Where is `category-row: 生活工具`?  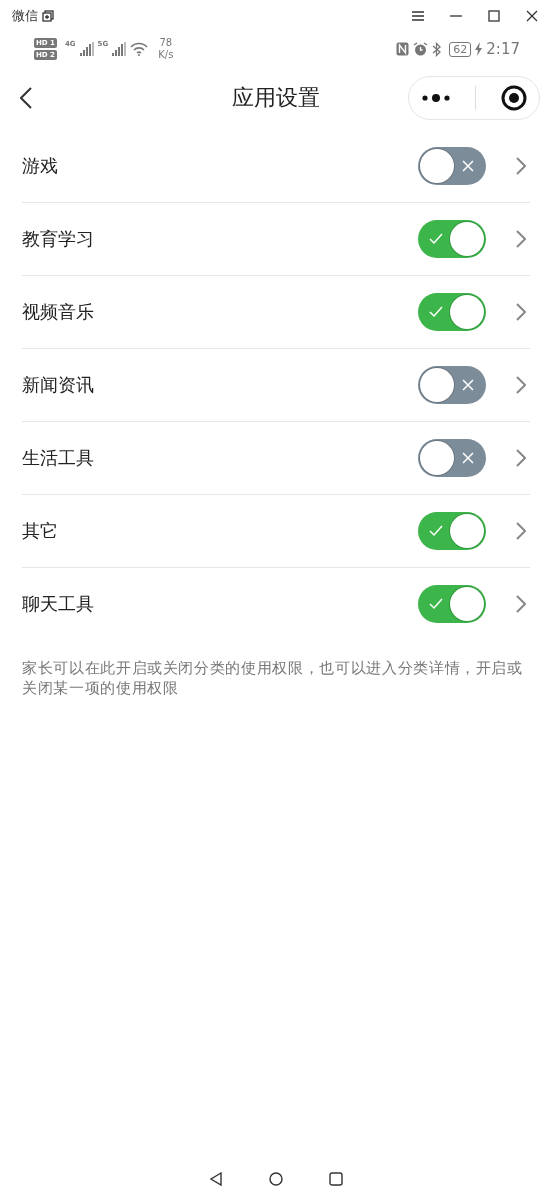 category-row: 生活工具 is located at coordinates (276, 458).